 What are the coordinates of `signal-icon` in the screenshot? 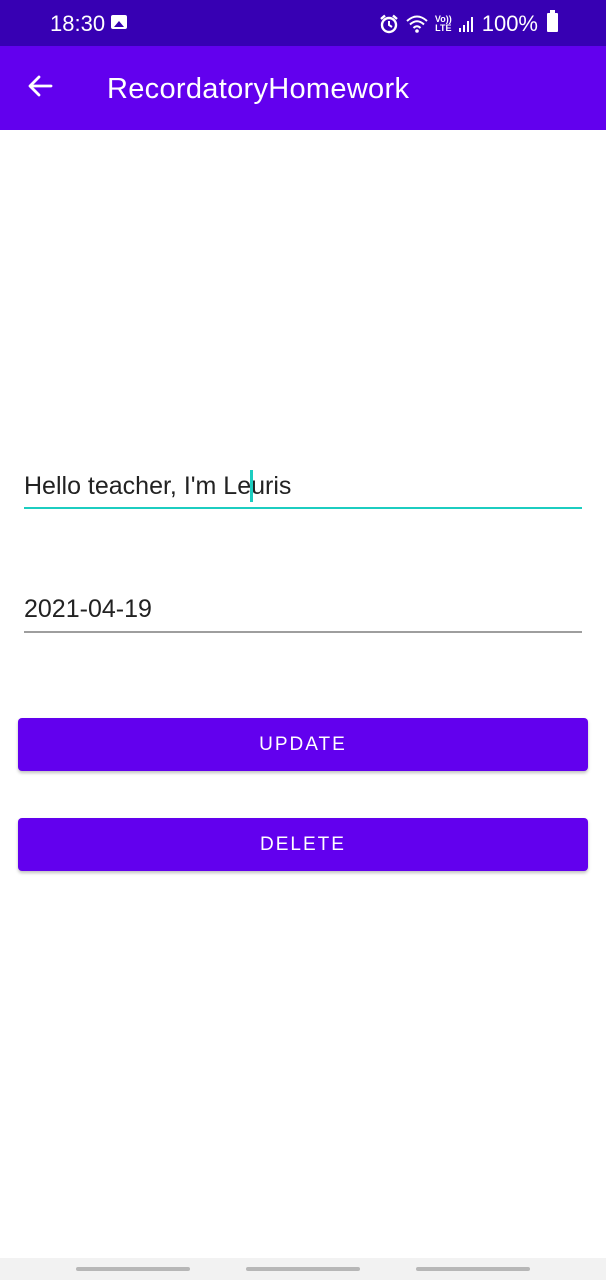 It's located at (467, 24).